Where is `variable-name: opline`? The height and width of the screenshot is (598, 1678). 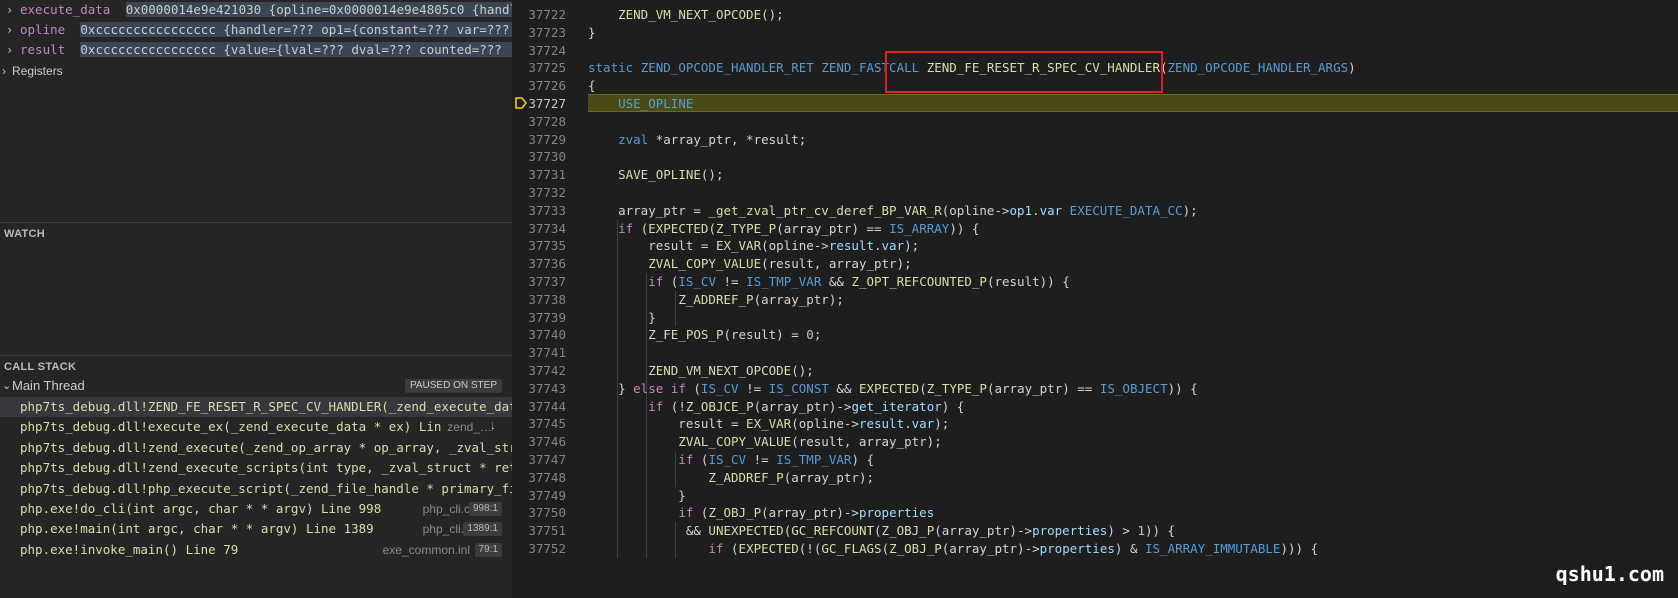
variable-name: opline is located at coordinates (43, 29).